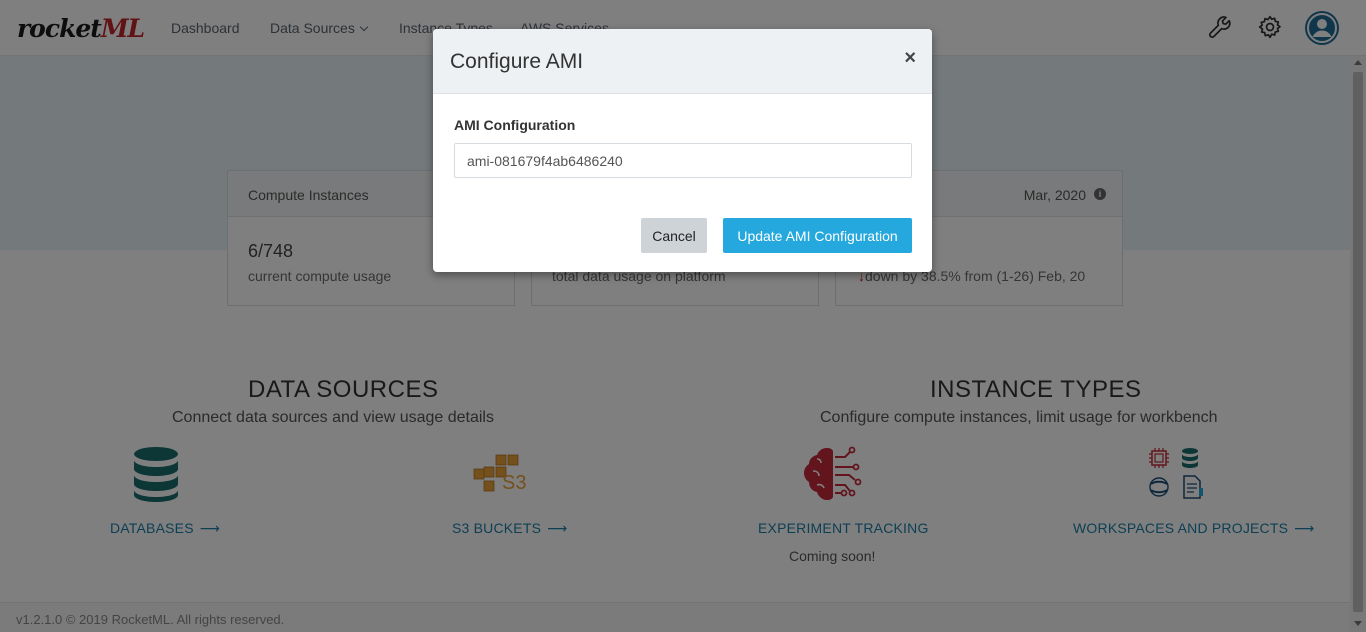 The image size is (1366, 632). I want to click on close-icon: ×, so click(910, 58).